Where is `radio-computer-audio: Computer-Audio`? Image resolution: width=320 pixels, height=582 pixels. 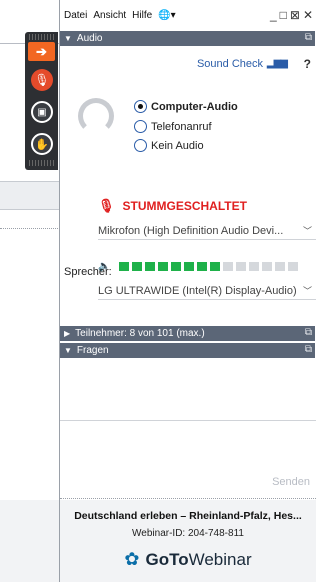 radio-computer-audio: Computer-Audio is located at coordinates (186, 106).